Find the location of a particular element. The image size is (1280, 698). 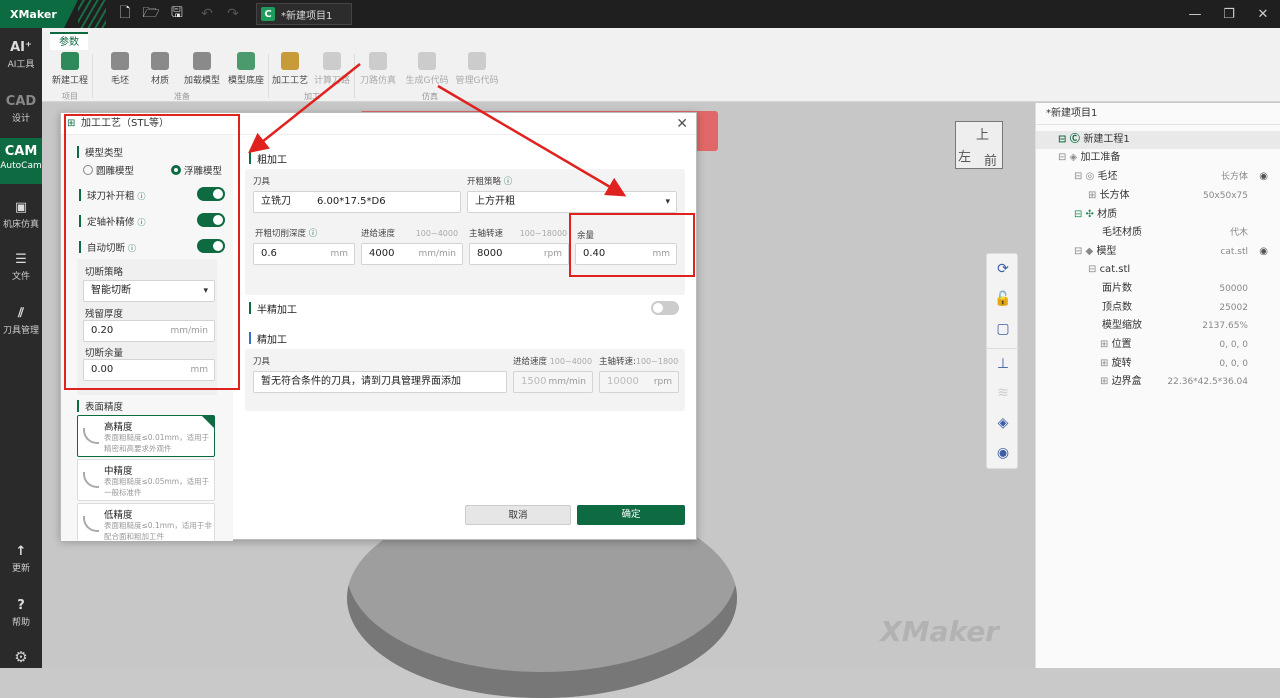

arrow-to-allowance is located at coordinates (532, 140).